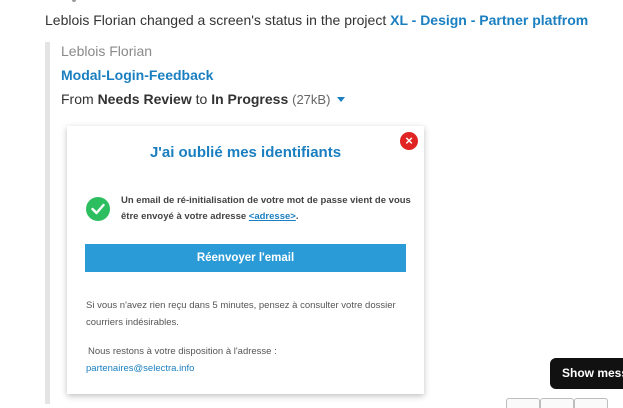 The height and width of the screenshot is (408, 623). I want to click on from-status: Needs Review, so click(144, 99).